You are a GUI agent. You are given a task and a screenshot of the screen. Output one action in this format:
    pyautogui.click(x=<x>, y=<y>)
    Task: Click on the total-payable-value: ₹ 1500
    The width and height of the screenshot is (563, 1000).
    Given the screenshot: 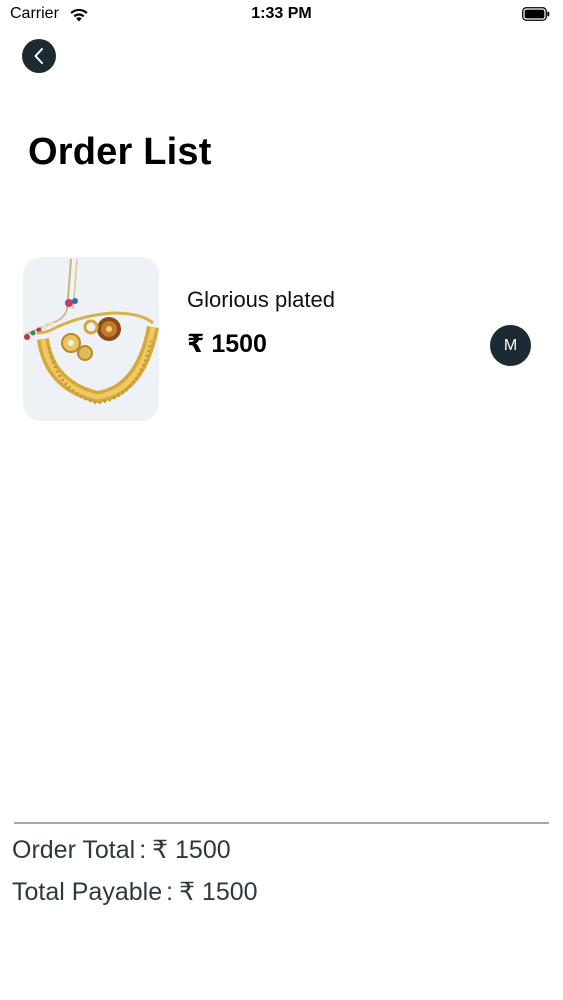 What is the action you would take?
    pyautogui.click(x=218, y=892)
    